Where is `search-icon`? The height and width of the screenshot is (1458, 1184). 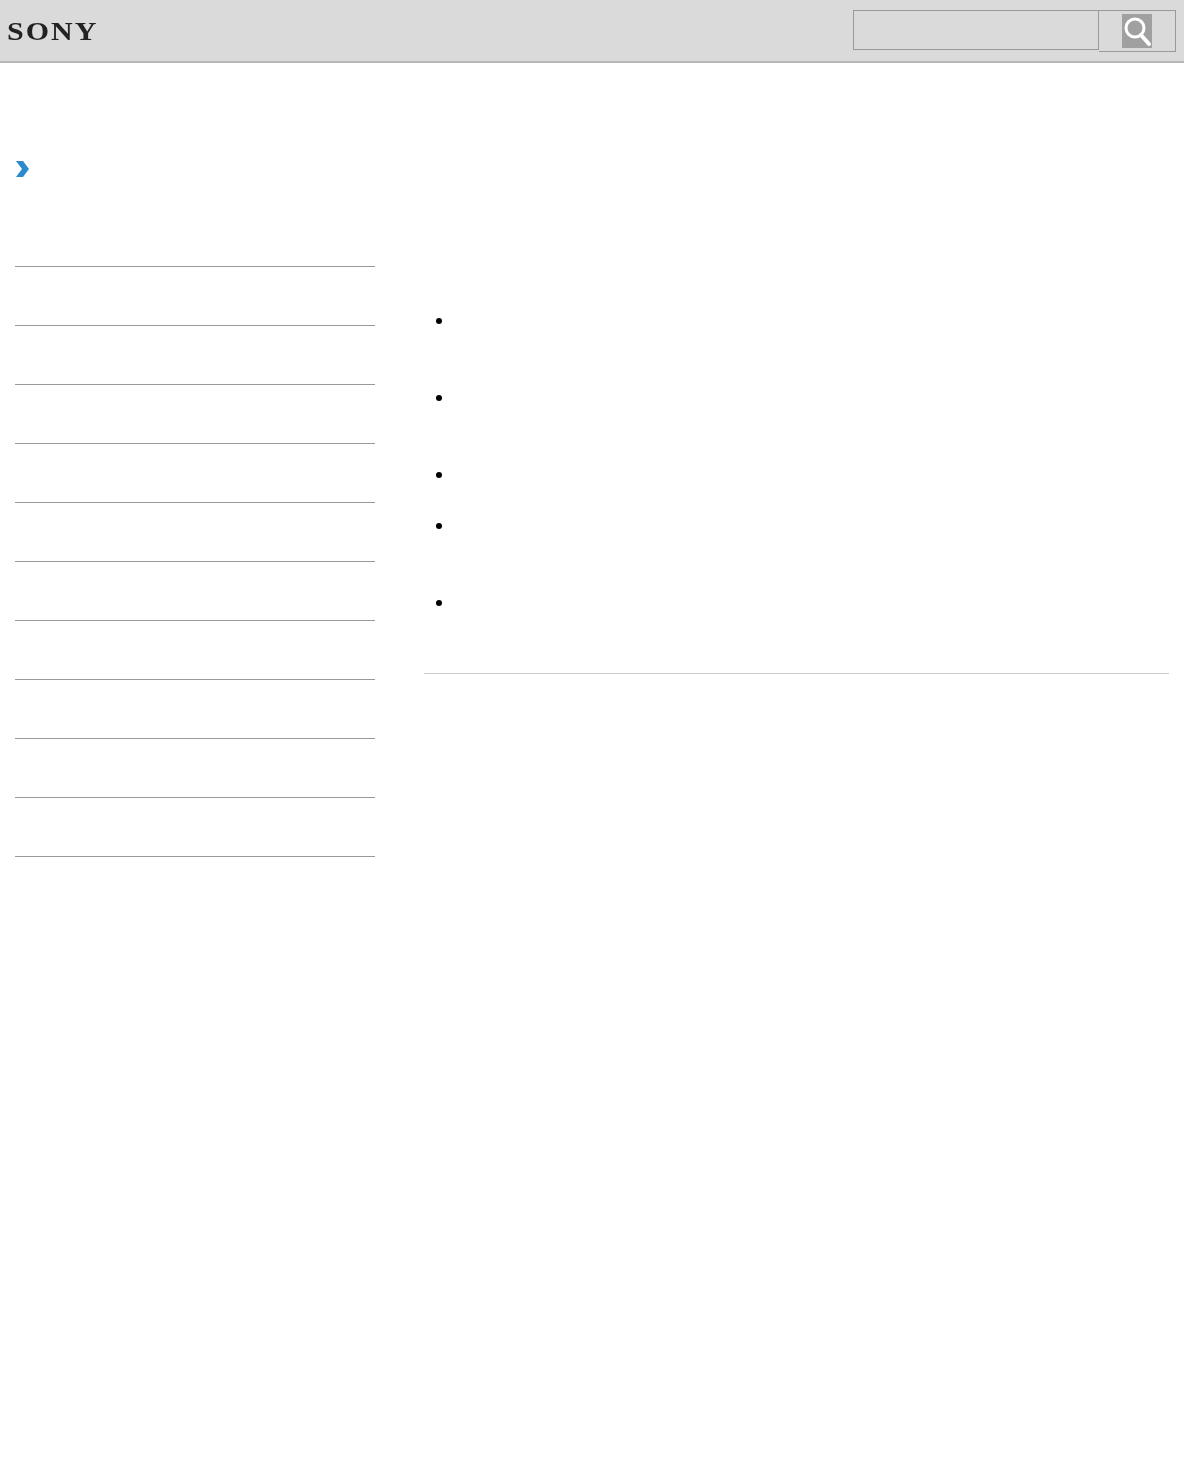
search-icon is located at coordinates (1137, 30).